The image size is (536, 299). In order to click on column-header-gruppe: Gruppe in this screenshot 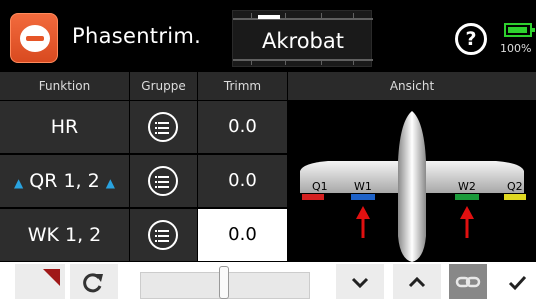, I will do `click(163, 86)`.